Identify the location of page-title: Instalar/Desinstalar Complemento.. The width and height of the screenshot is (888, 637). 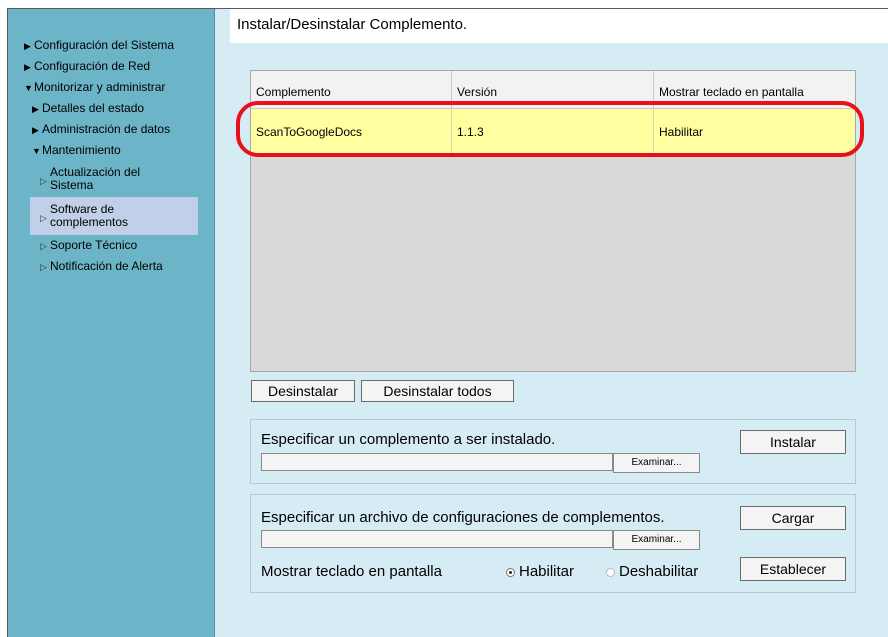
(352, 24).